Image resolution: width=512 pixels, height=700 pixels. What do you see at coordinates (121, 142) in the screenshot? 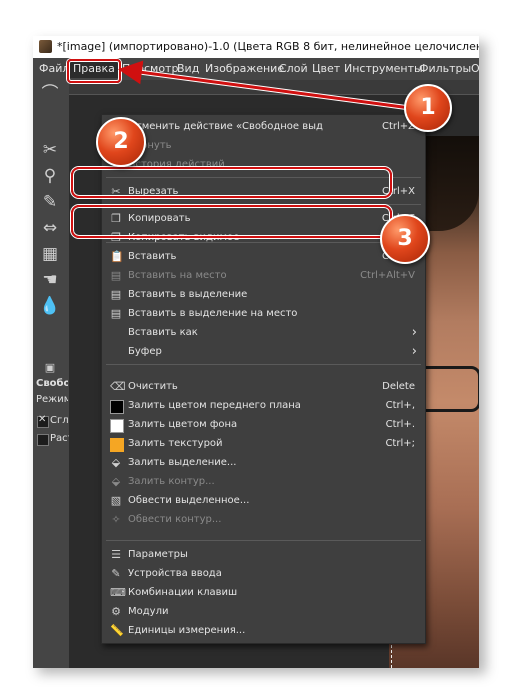
I see `callout-badge-2: 2` at bounding box center [121, 142].